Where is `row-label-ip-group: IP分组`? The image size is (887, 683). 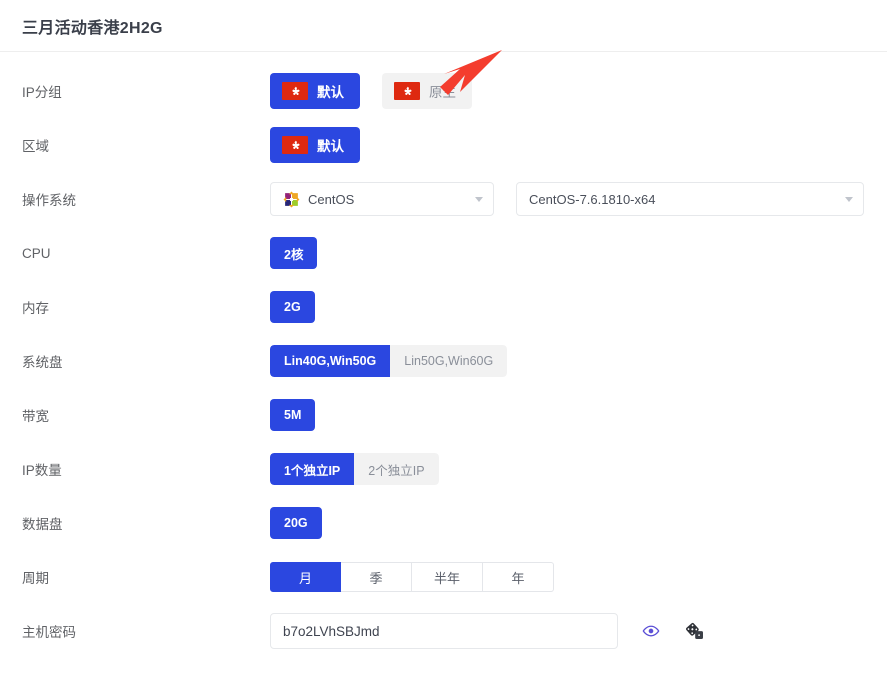
row-label-ip-group: IP分组 is located at coordinates (42, 92).